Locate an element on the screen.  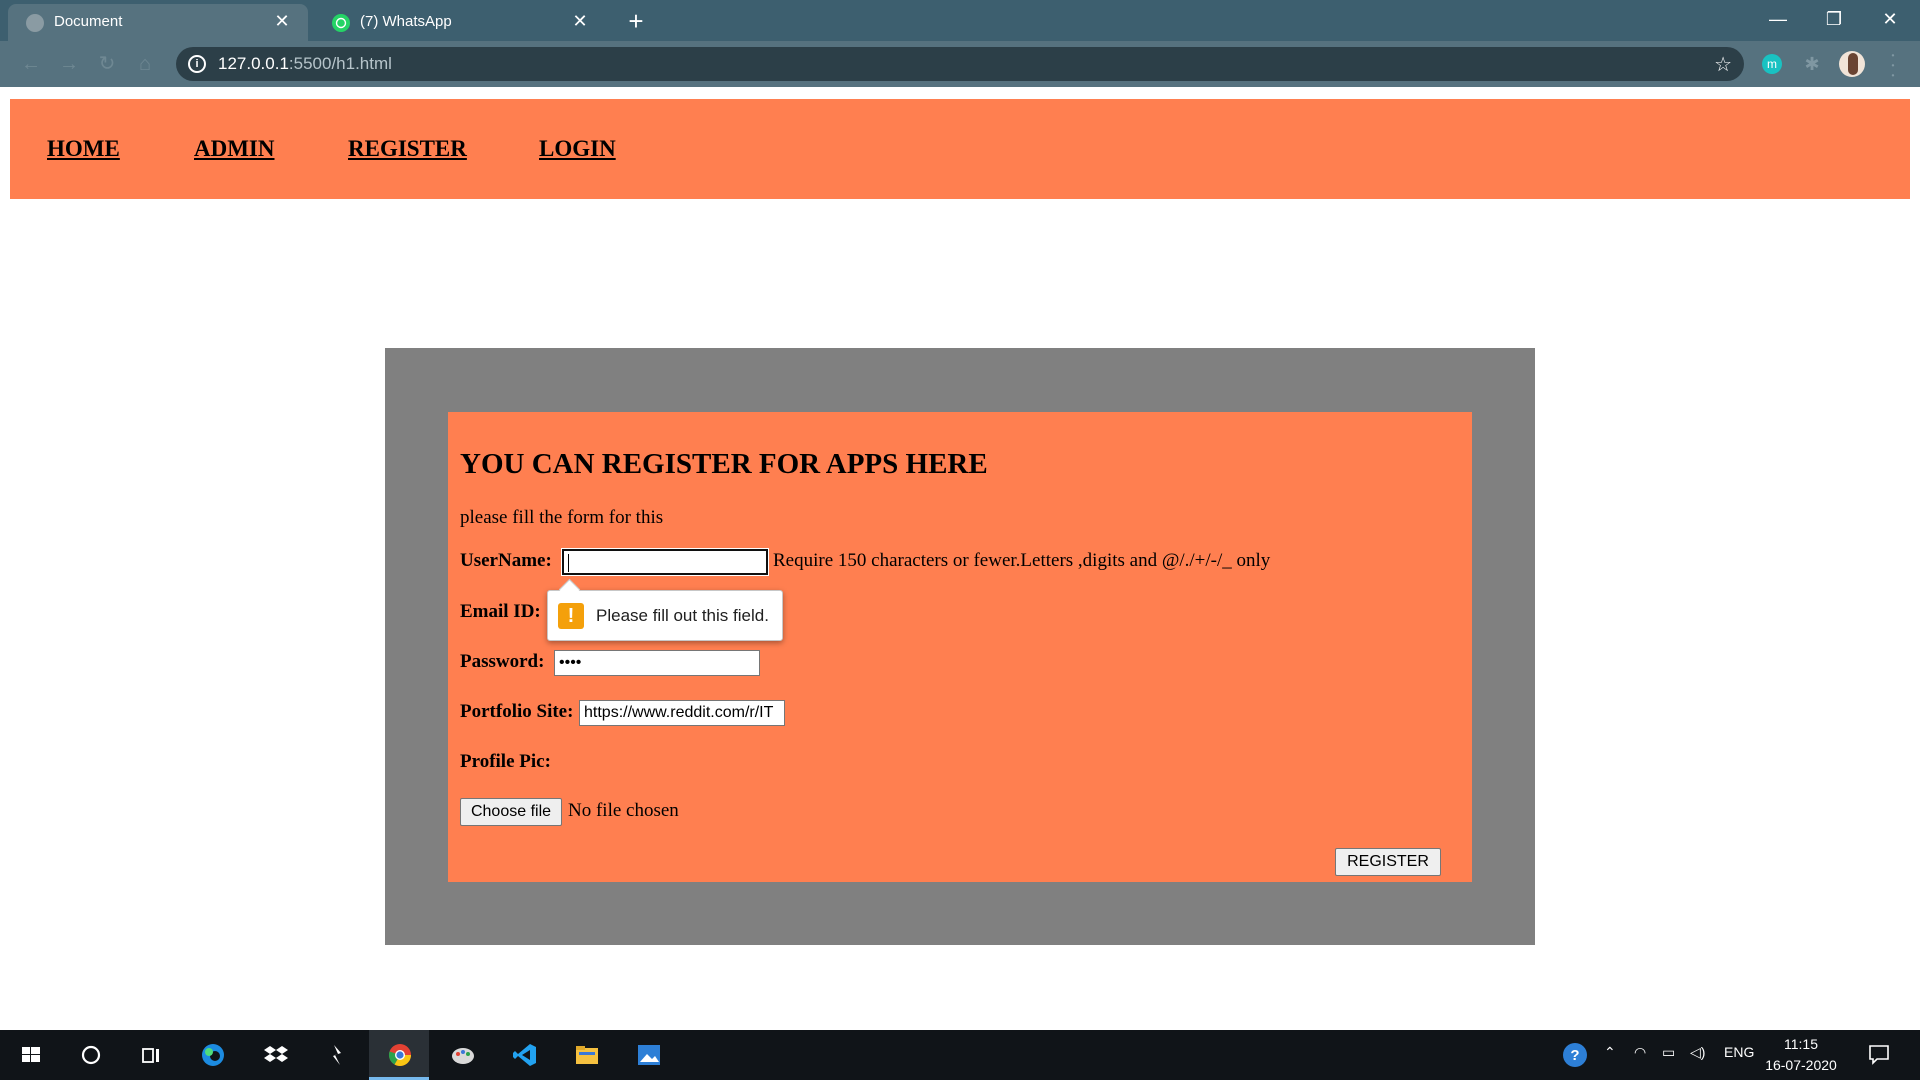
globe-icon is located at coordinates (35, 23).